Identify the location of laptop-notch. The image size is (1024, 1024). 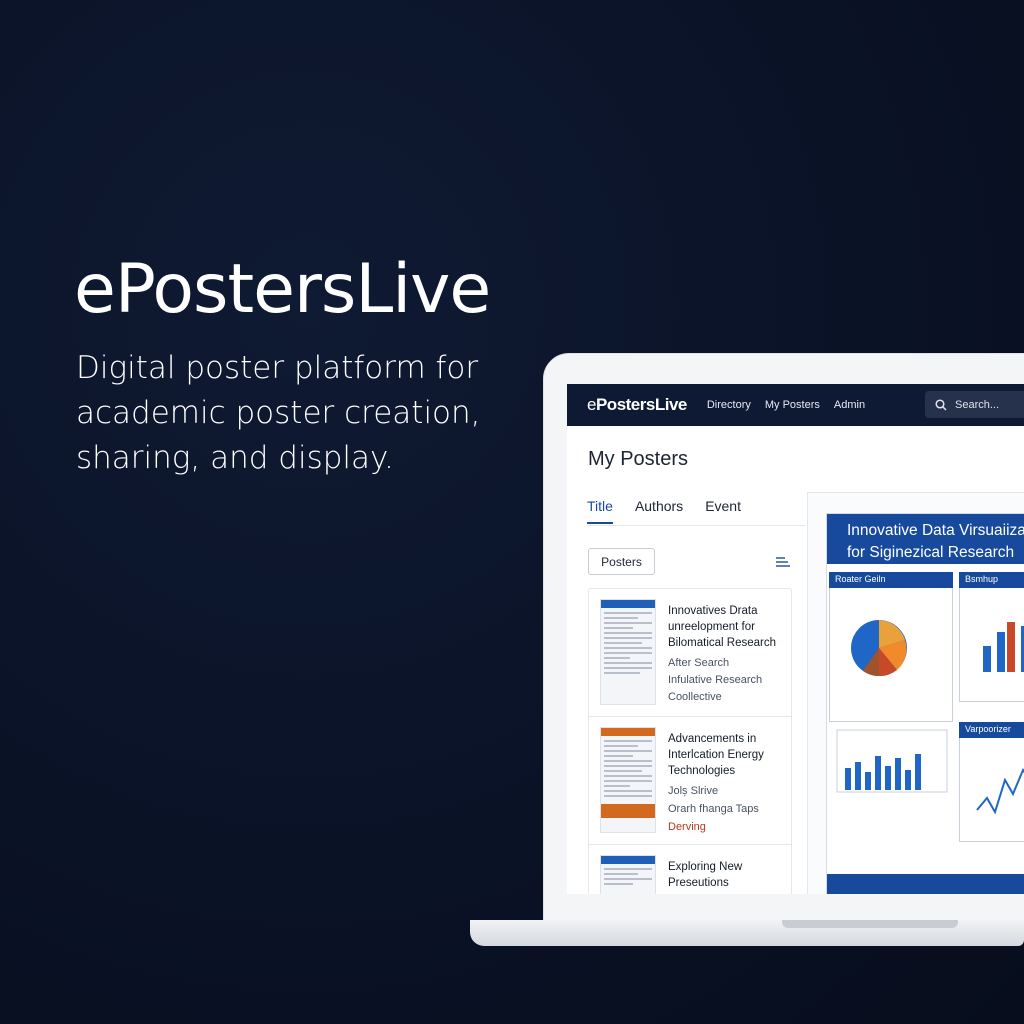
(870, 924).